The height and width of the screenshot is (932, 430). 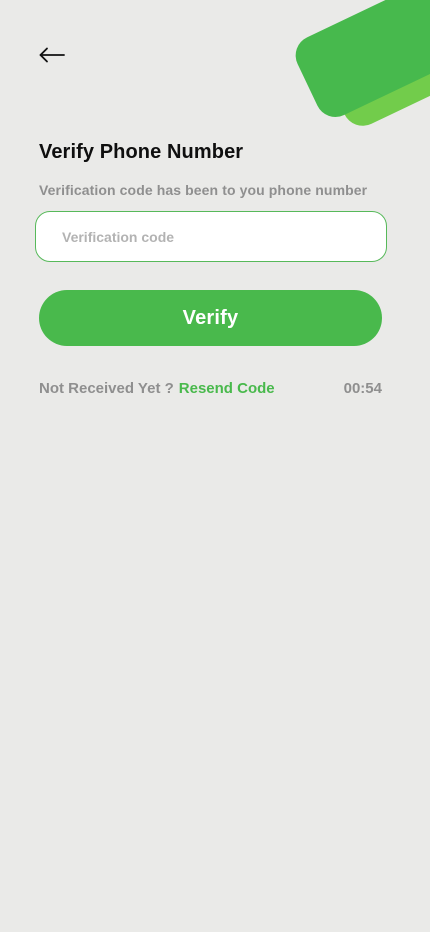 What do you see at coordinates (373, 63) in the screenshot?
I see `decorative-light-green-card` at bounding box center [373, 63].